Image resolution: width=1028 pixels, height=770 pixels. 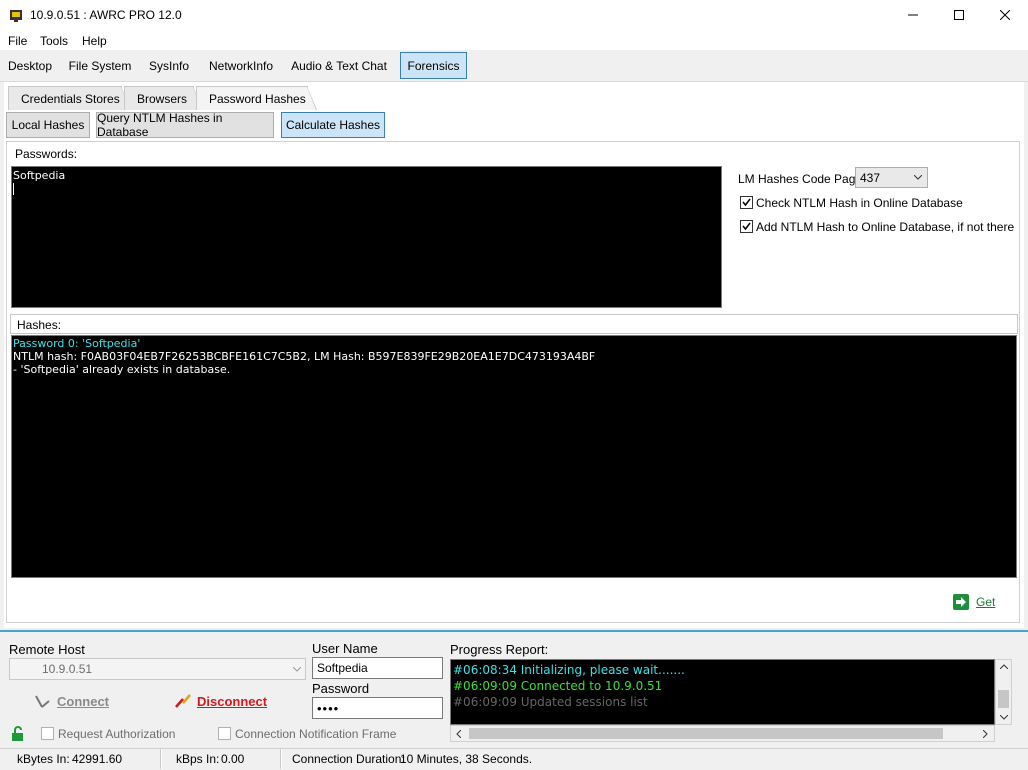 What do you see at coordinates (16, 15) in the screenshot?
I see `app-icon` at bounding box center [16, 15].